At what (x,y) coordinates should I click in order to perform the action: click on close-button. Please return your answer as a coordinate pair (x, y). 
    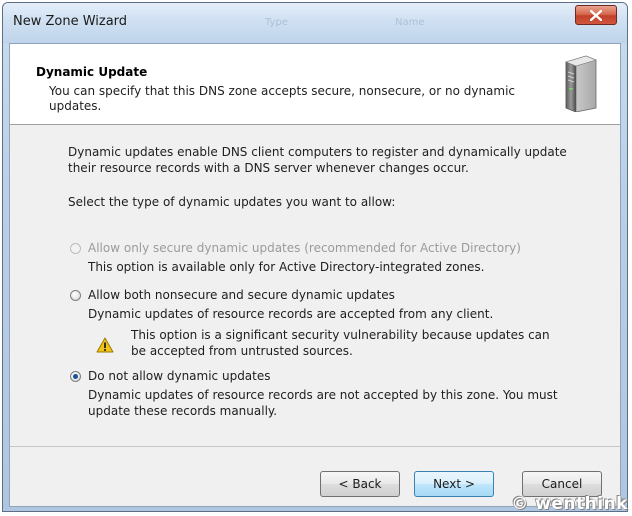
    Looking at the image, I should click on (596, 15).